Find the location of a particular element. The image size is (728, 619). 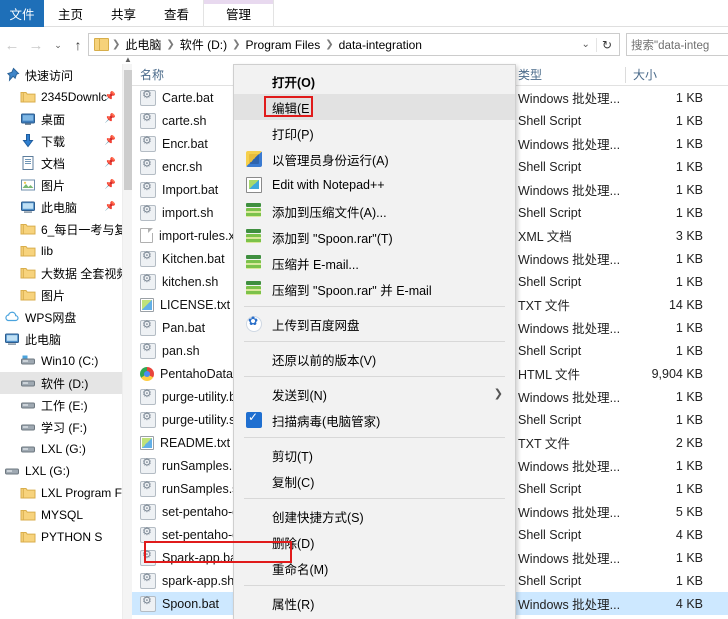

breadcrumb-item-3: data-integration is located at coordinates (380, 45).